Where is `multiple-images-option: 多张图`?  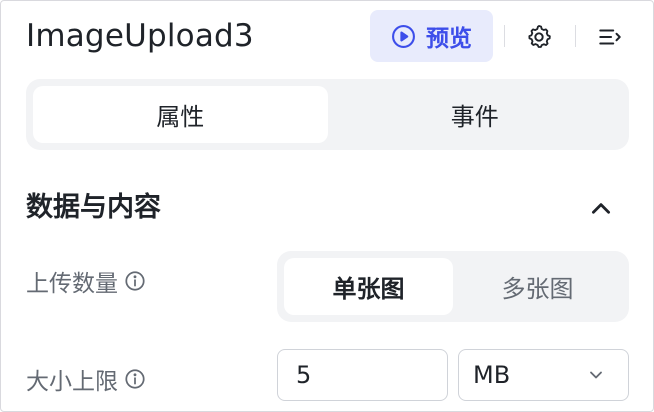
multiple-images-option: 多张图 is located at coordinates (537, 286).